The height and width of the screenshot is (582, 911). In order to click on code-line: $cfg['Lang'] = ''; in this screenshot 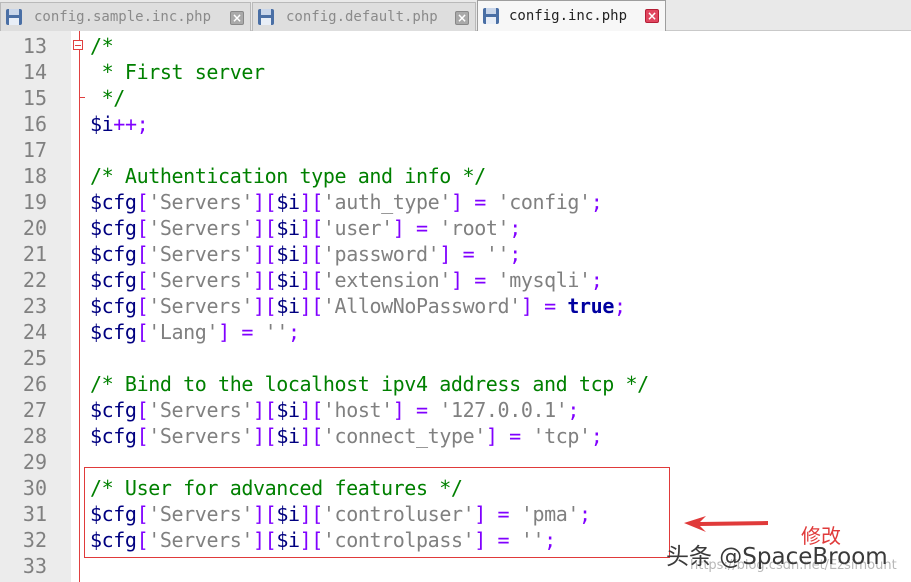, I will do `click(195, 332)`.